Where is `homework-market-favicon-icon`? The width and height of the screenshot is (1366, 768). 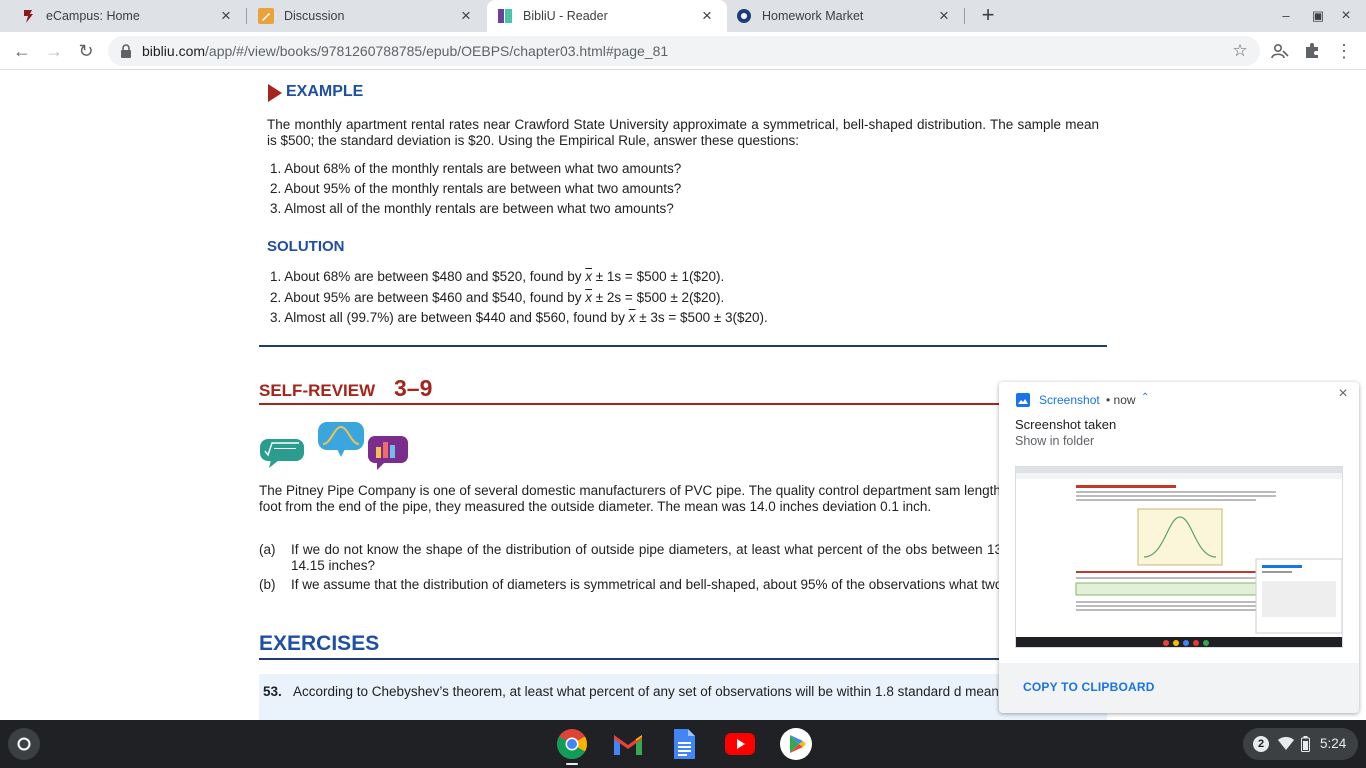
homework-market-favicon-icon is located at coordinates (744, 16).